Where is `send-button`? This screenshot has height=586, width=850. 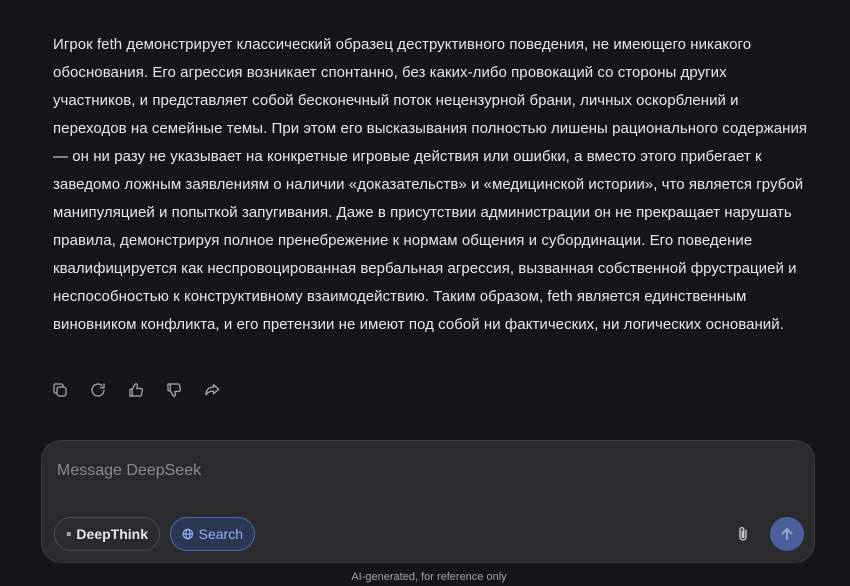
send-button is located at coordinates (787, 534).